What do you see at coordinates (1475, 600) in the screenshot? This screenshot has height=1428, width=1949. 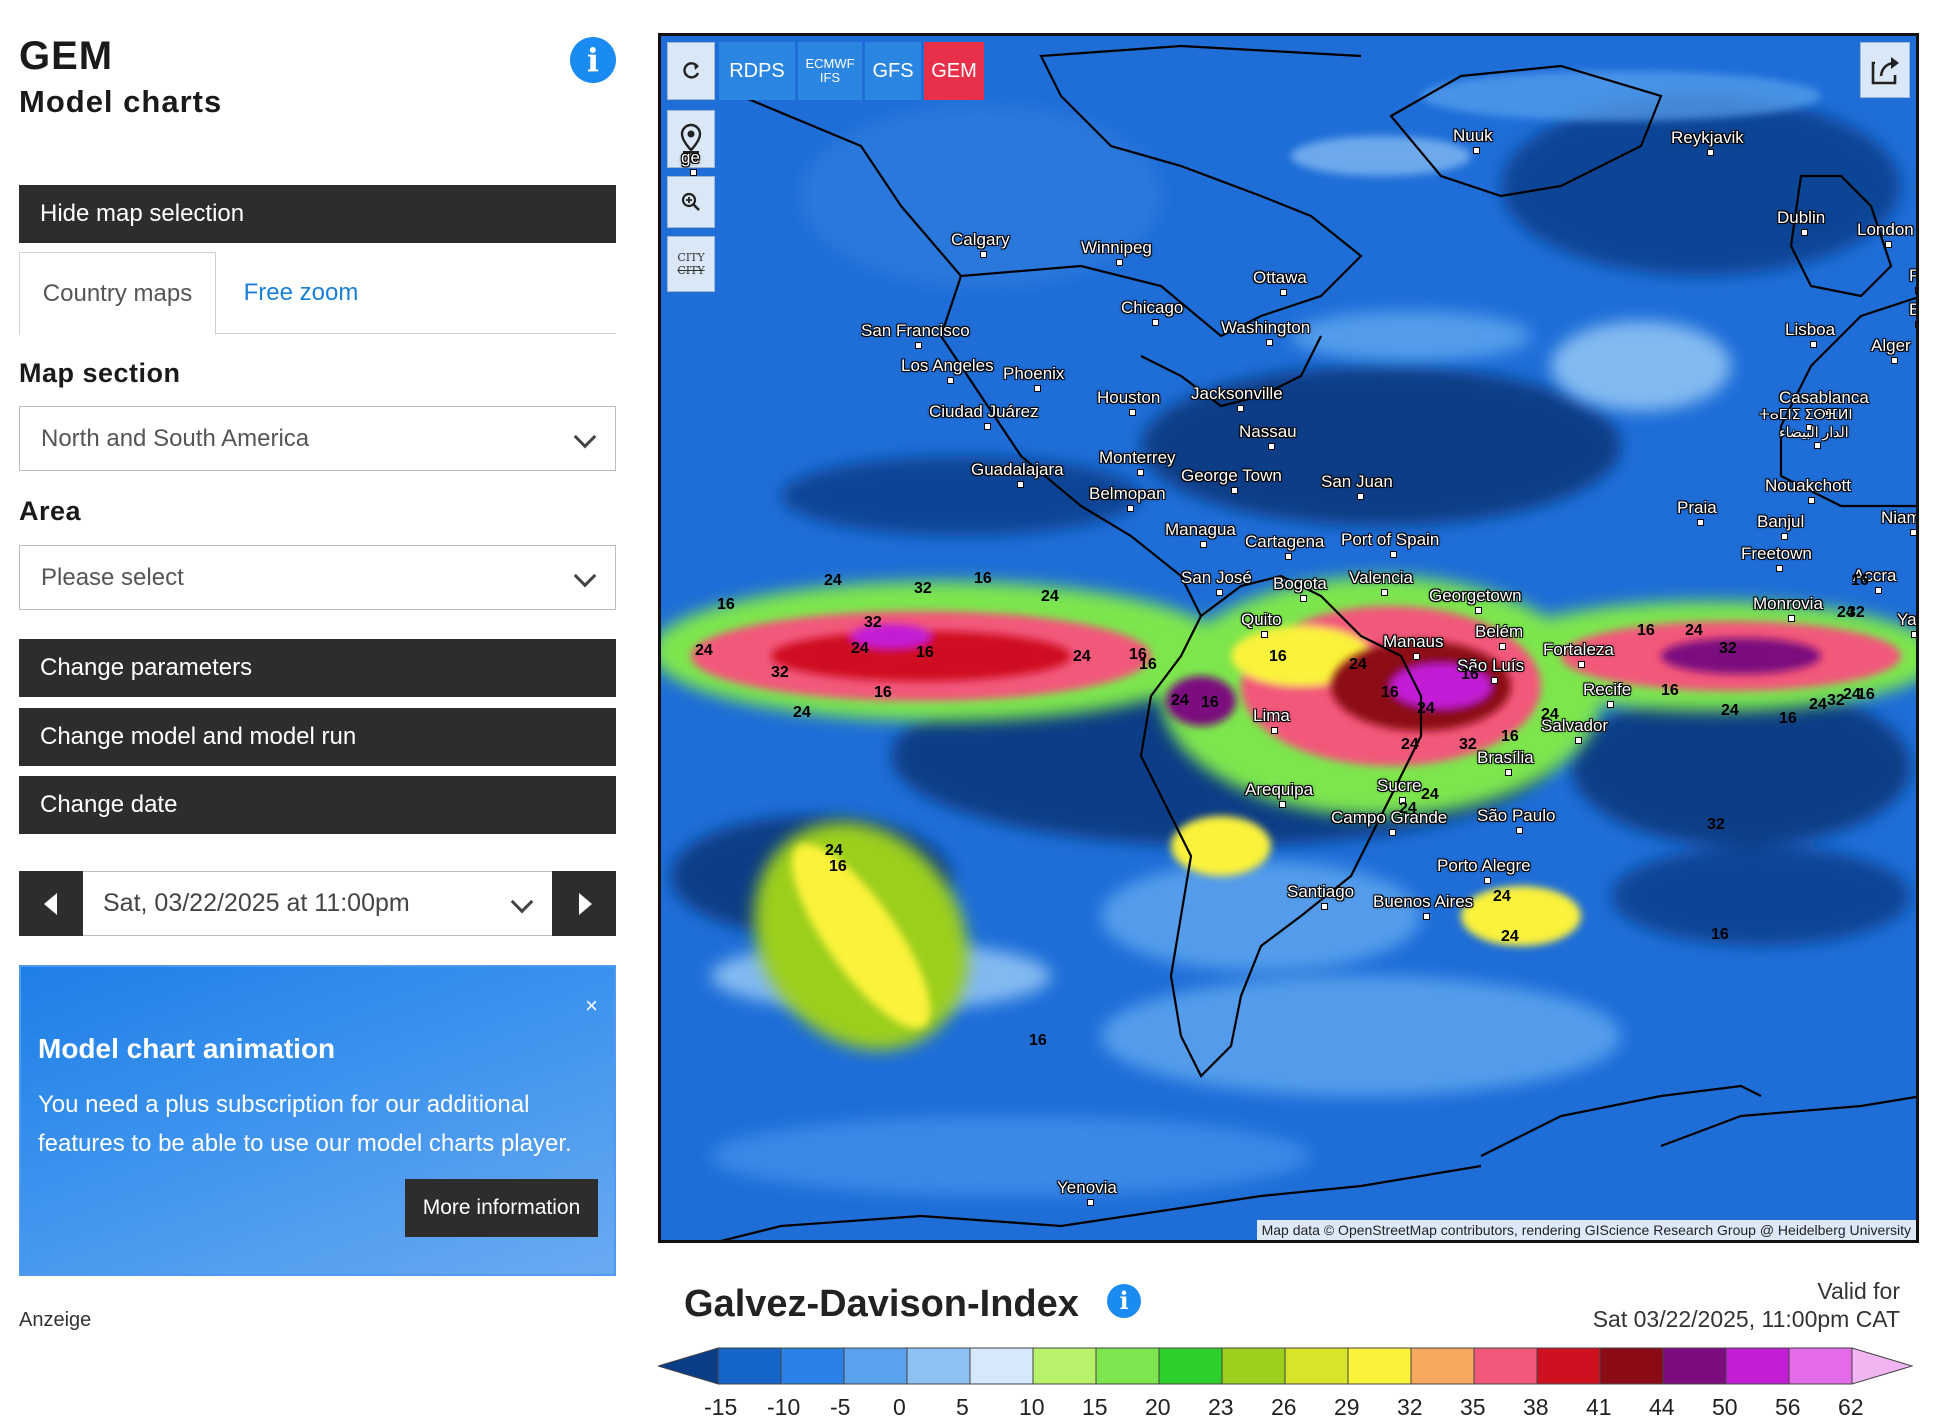 I see `city-label: Georgetown` at bounding box center [1475, 600].